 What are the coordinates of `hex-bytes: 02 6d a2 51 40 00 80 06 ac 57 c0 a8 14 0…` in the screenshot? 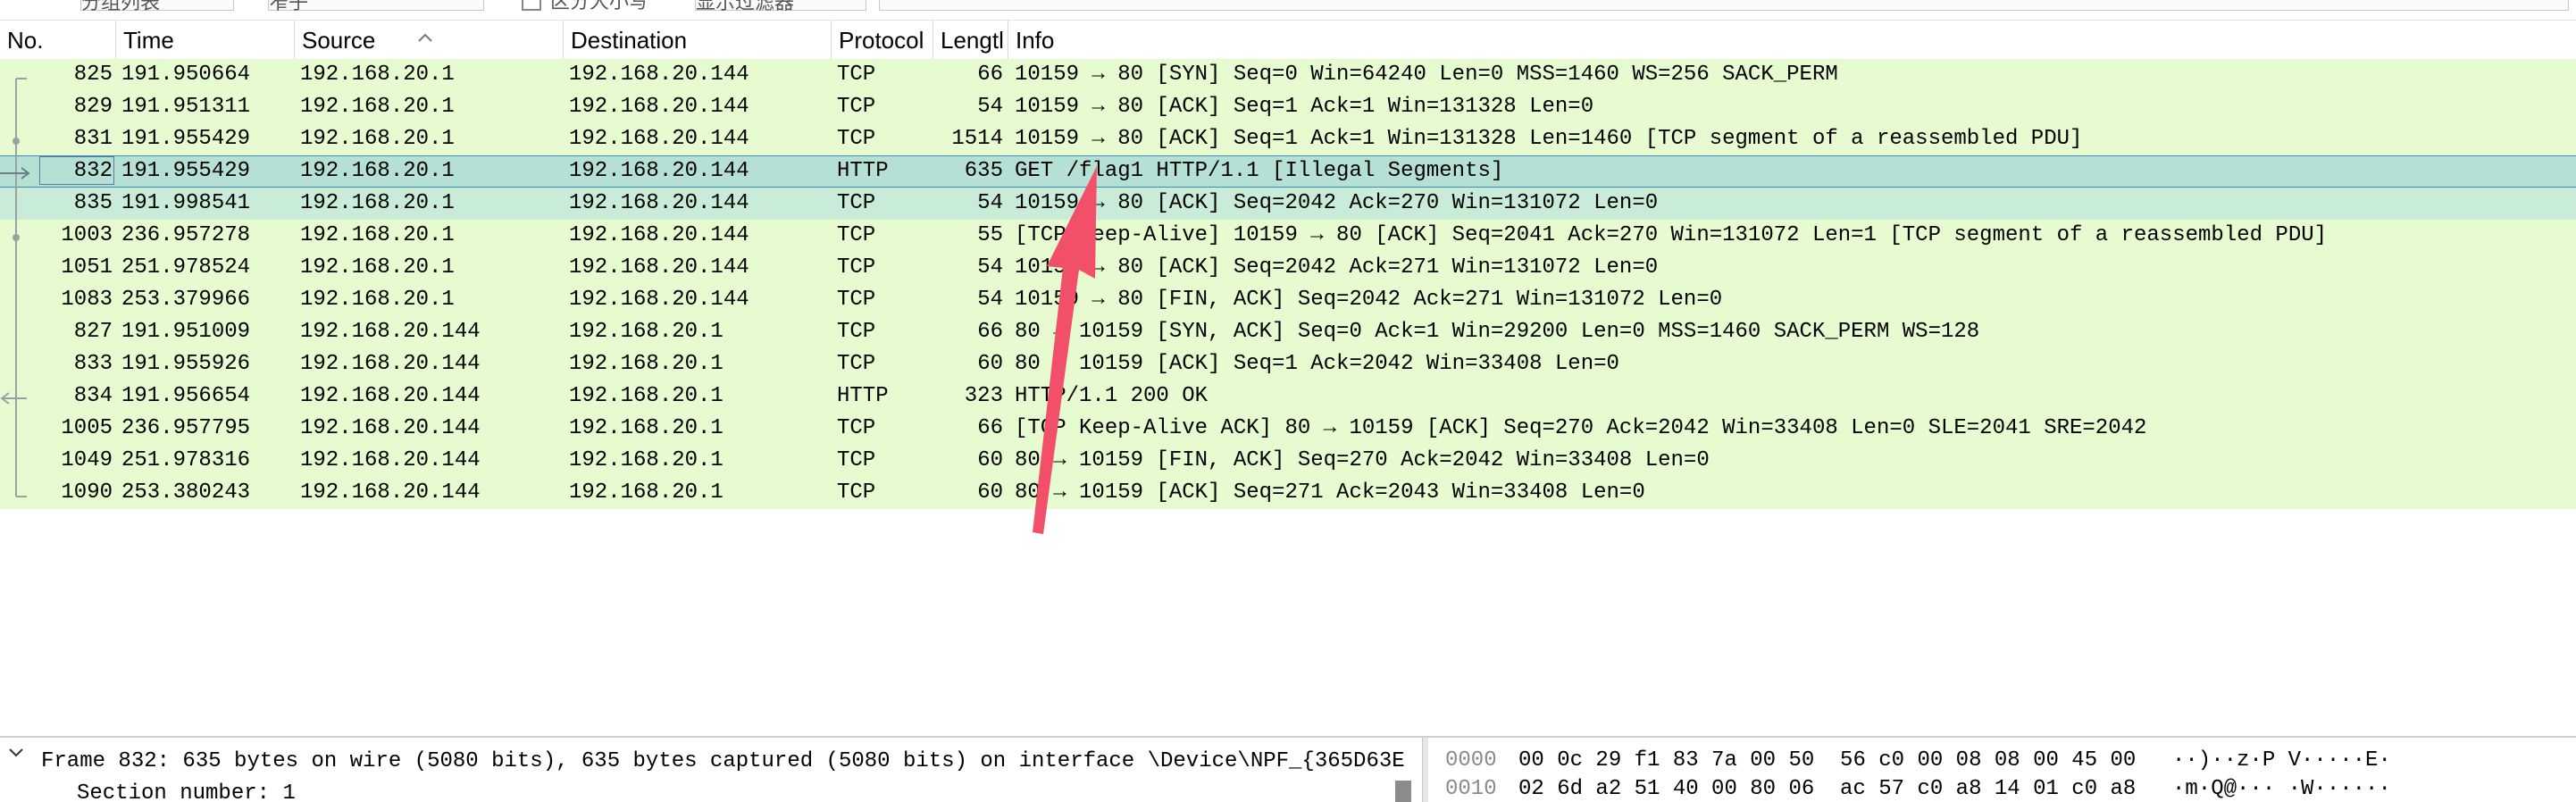 It's located at (1827, 789).